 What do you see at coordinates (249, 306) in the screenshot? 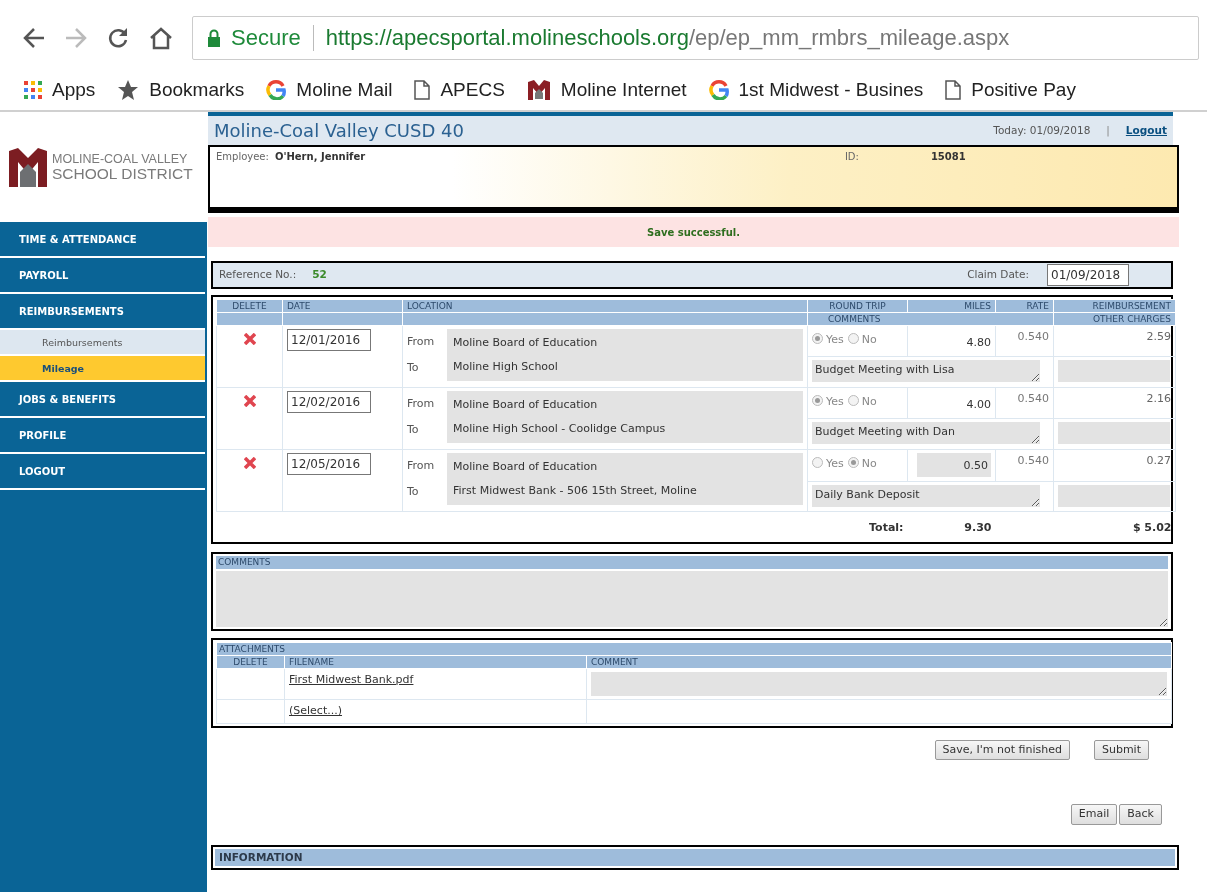
I see `column-header: DELETE` at bounding box center [249, 306].